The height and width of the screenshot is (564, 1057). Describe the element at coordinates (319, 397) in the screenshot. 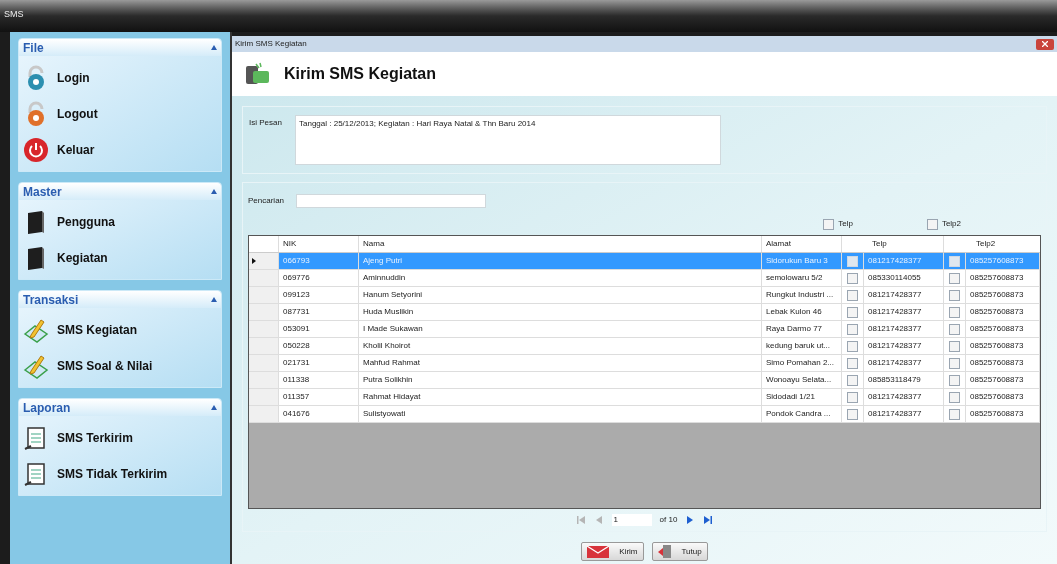

I see `table-cell: 011357` at that location.